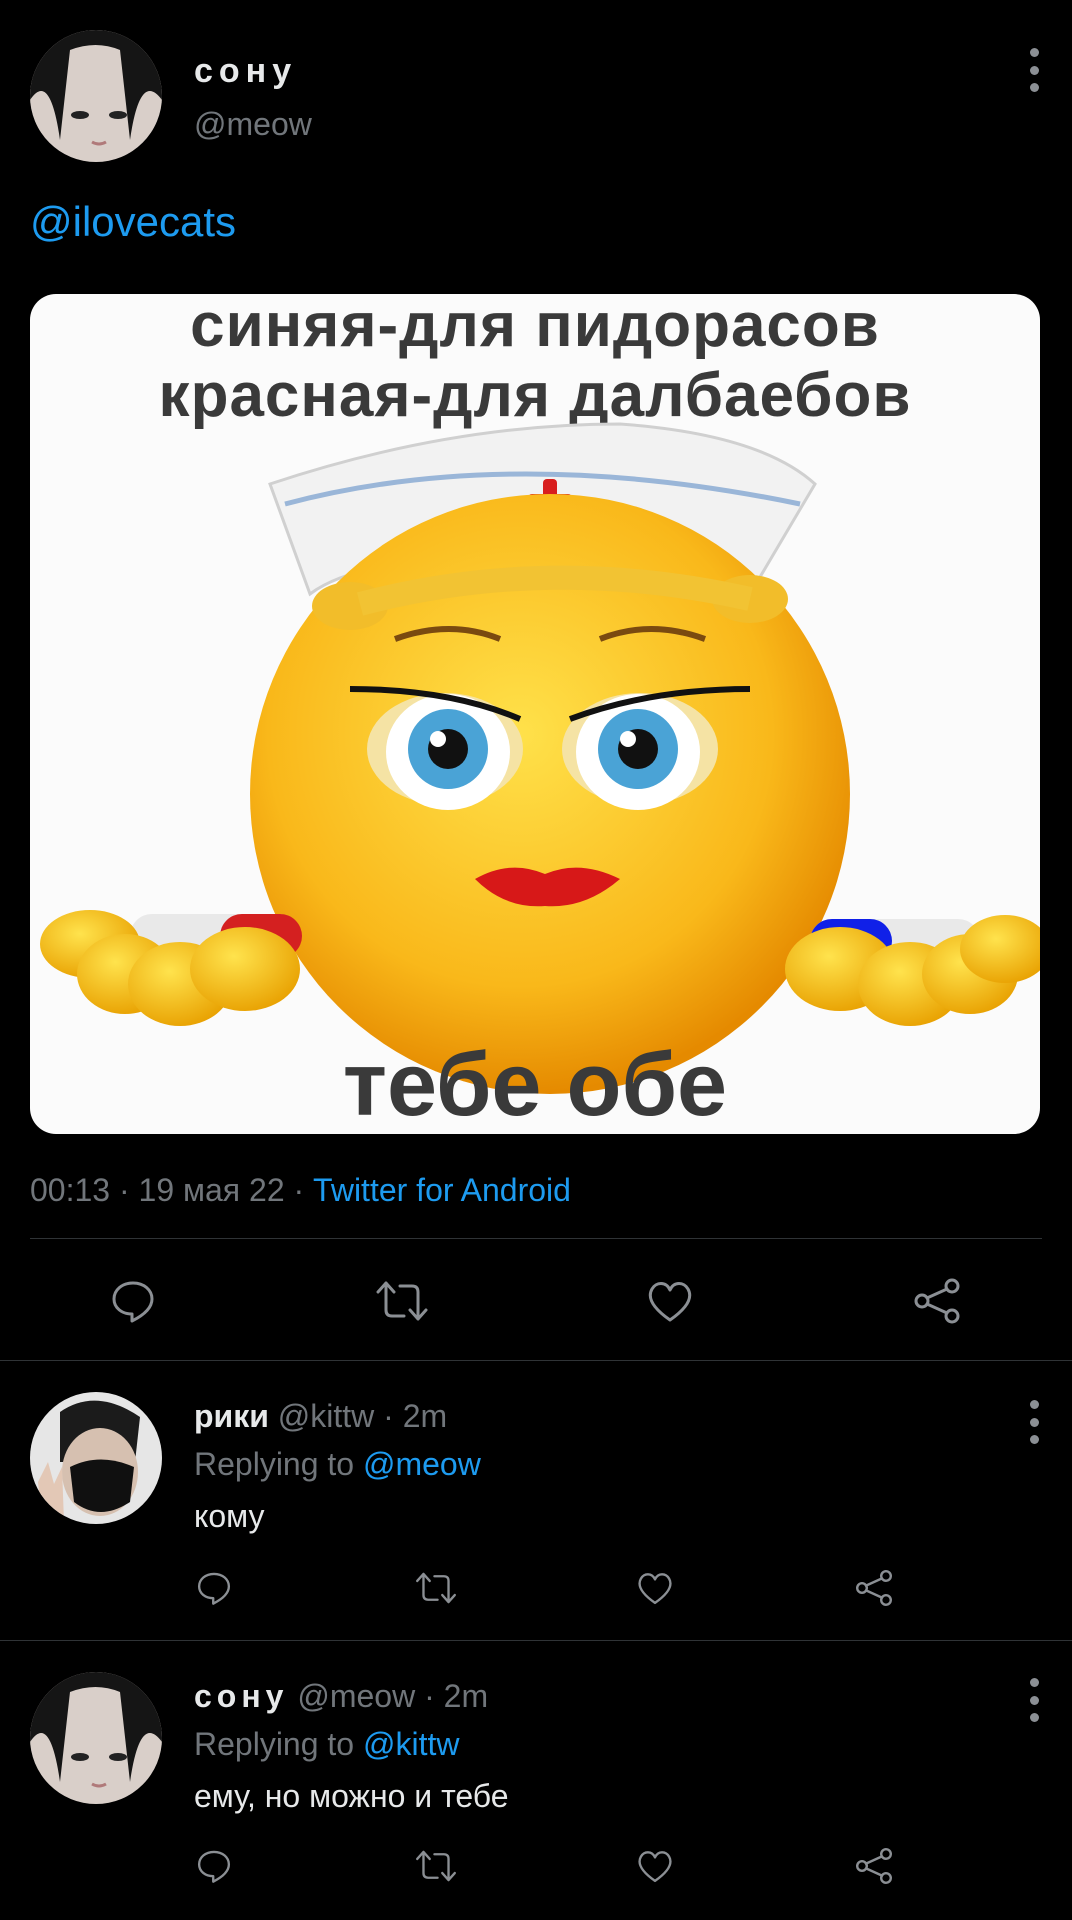  I want to click on replying-to-link: @kittw, so click(411, 1744).